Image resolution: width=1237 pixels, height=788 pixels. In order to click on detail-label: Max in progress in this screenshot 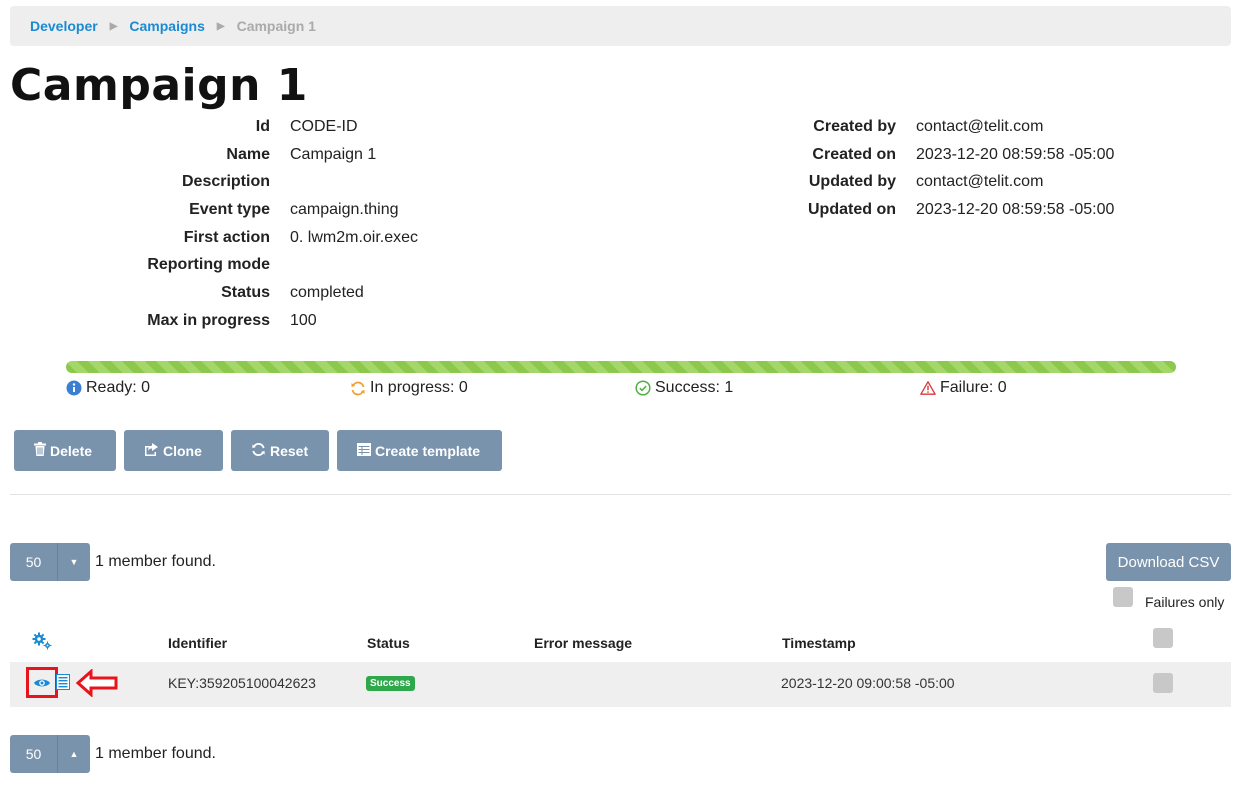, I will do `click(208, 320)`.